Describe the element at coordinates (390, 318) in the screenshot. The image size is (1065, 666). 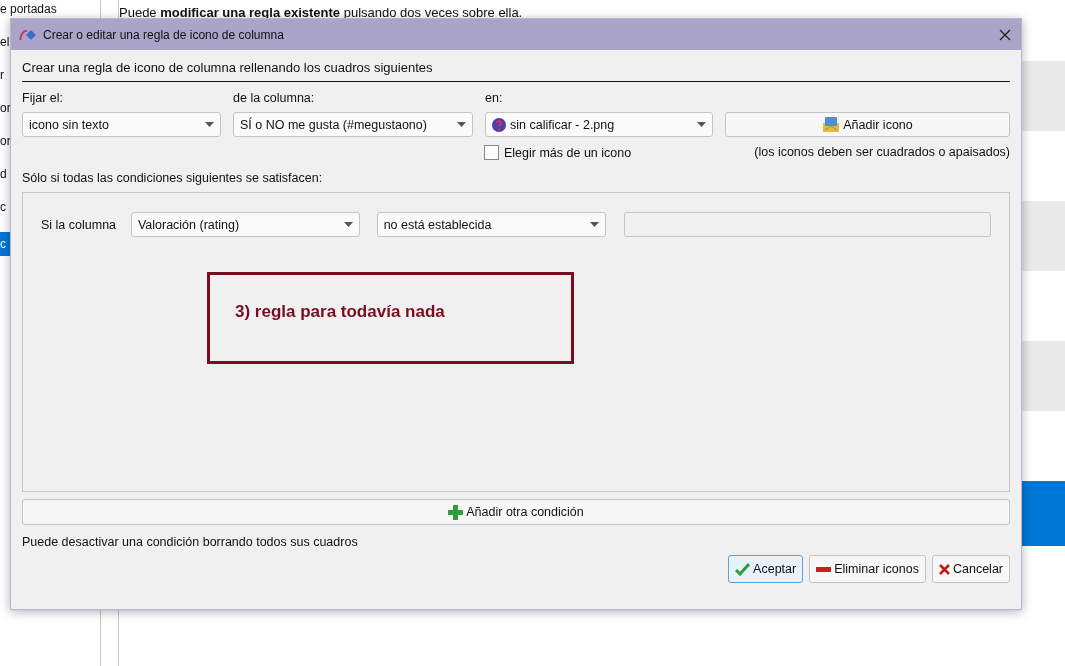
I see `annotation-box: 3) regla para todavía nada` at that location.